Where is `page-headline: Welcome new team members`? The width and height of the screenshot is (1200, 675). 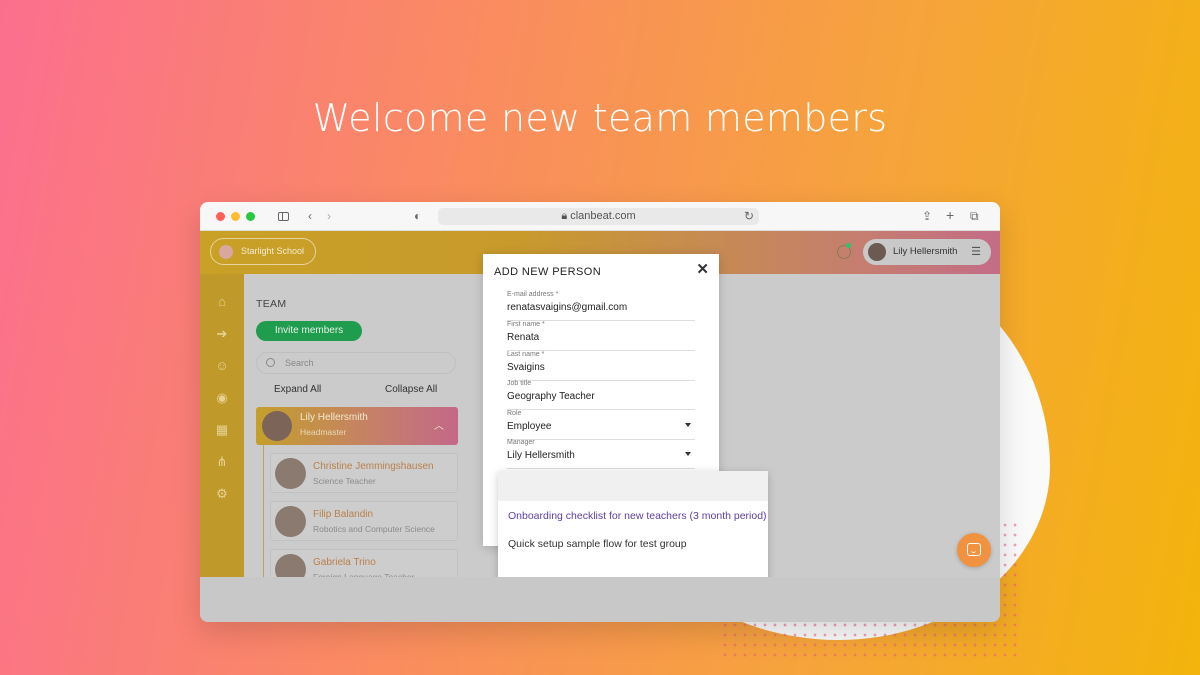
page-headline: Welcome new team members is located at coordinates (600, 118).